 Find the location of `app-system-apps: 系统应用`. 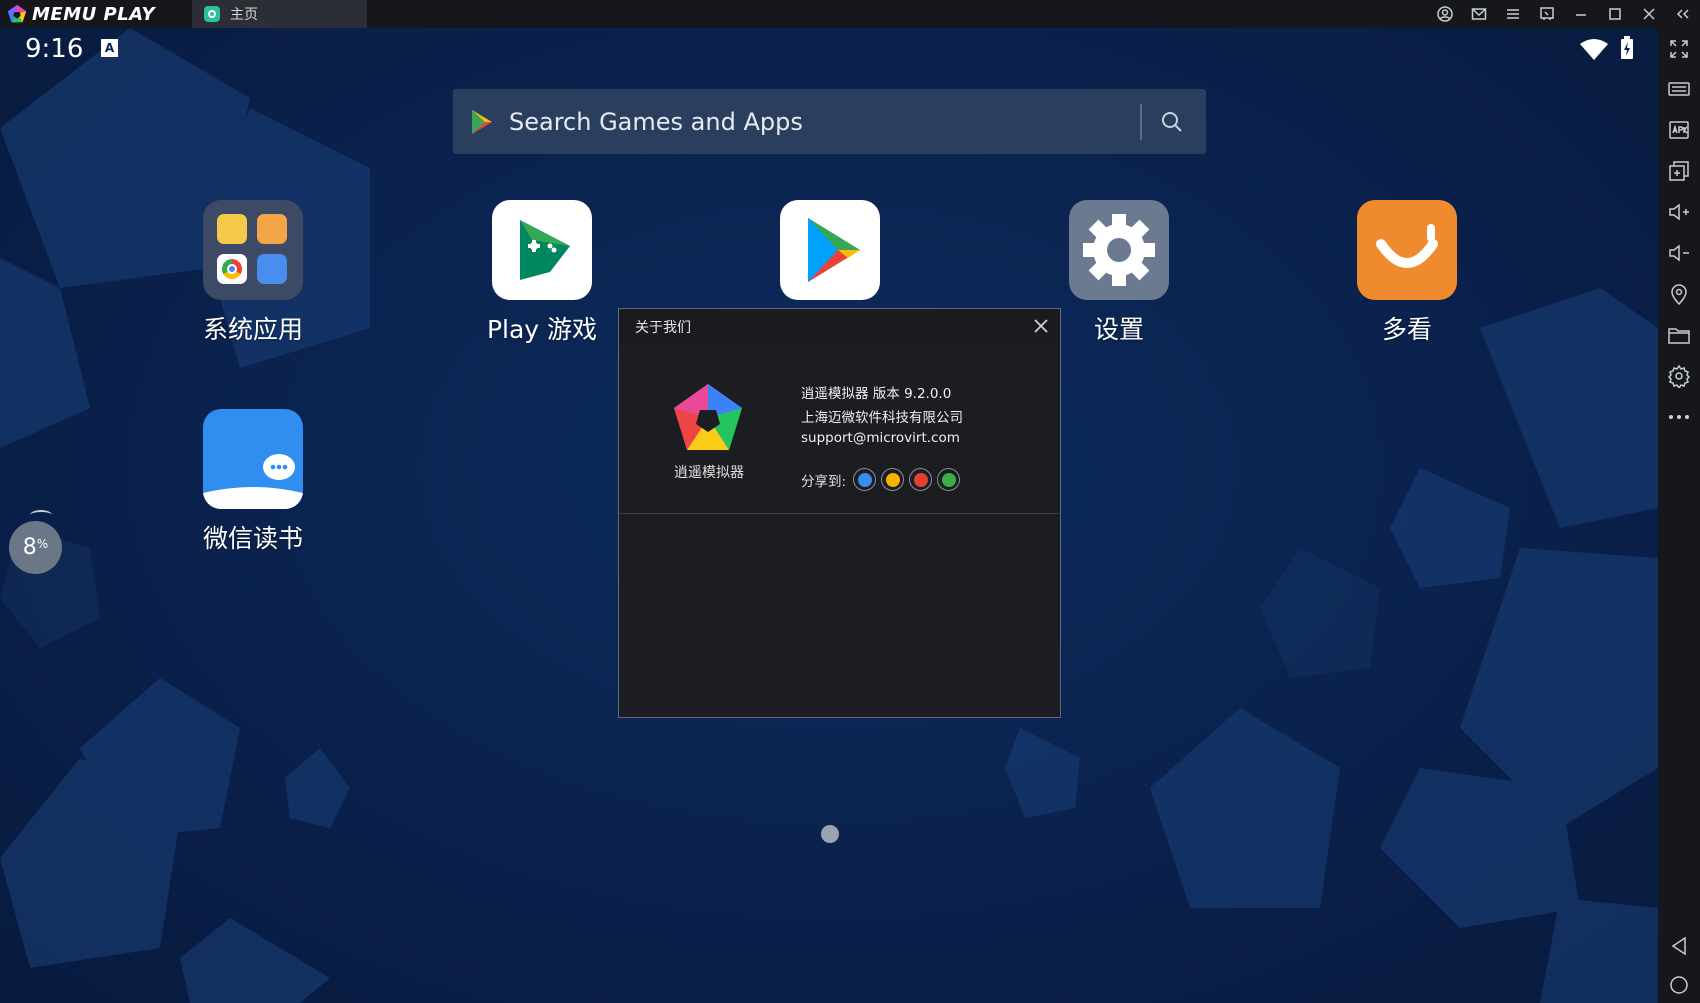

app-system-apps: 系统应用 is located at coordinates (253, 273).